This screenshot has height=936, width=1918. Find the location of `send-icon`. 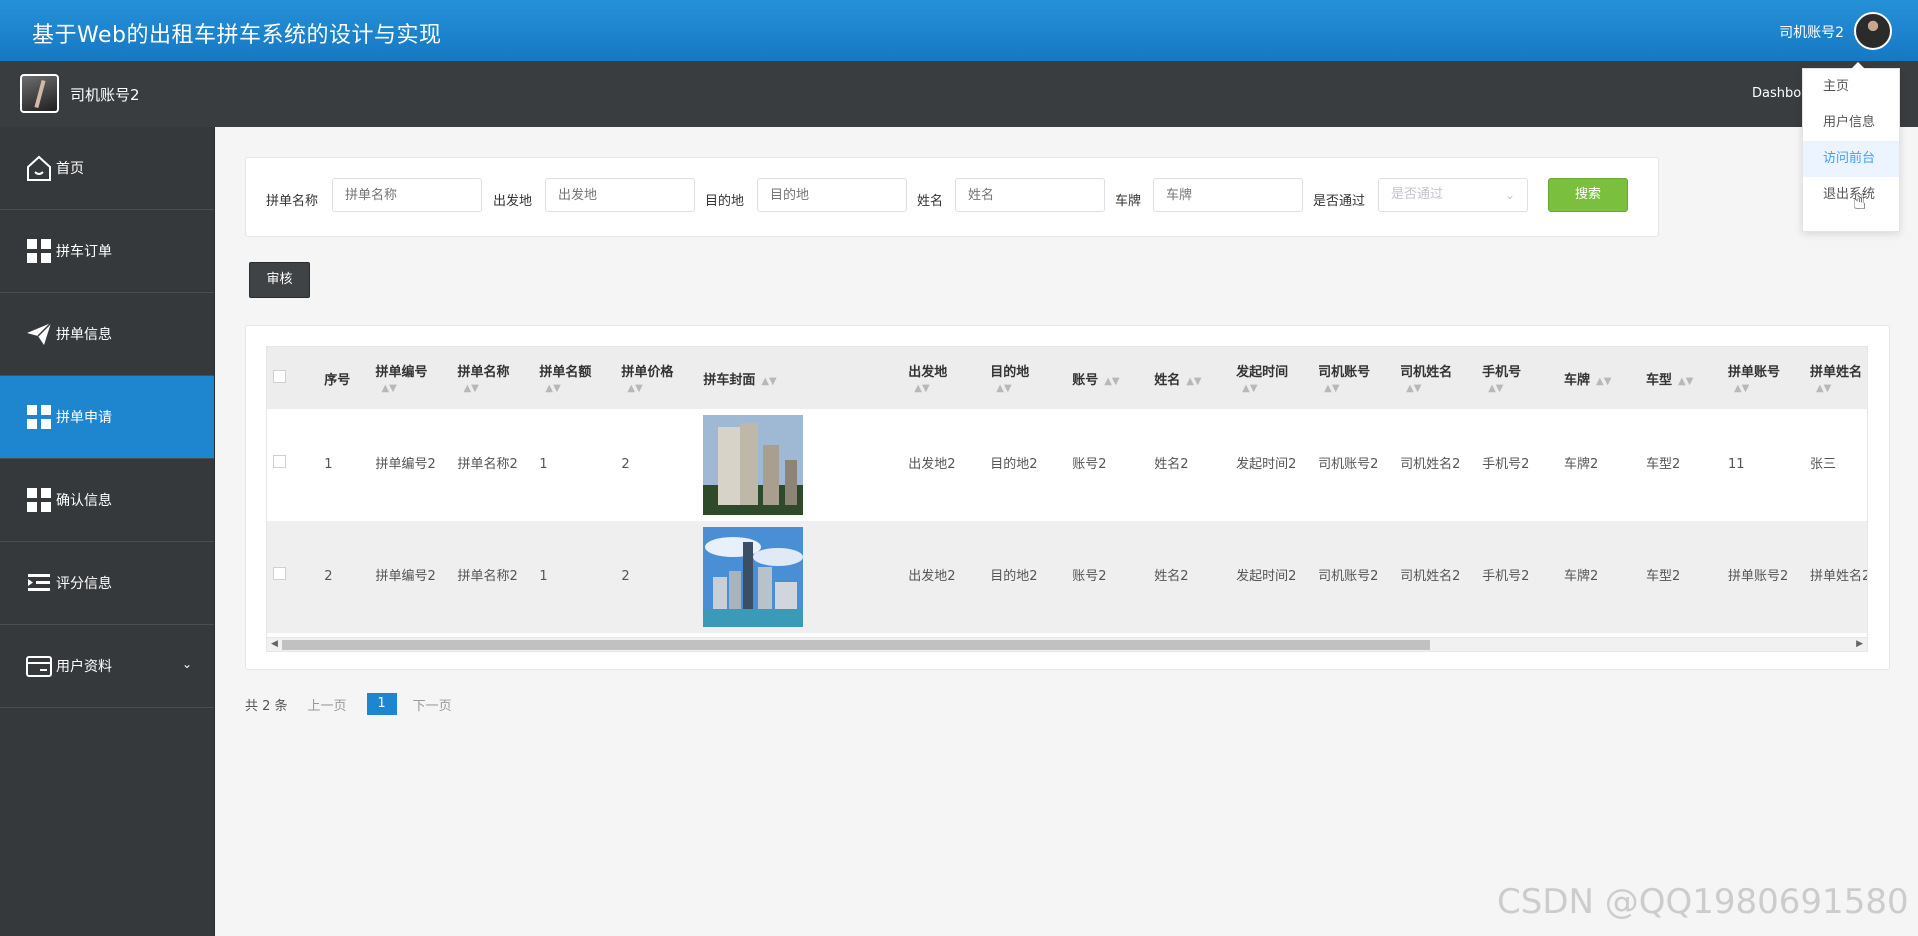

send-icon is located at coordinates (39, 334).